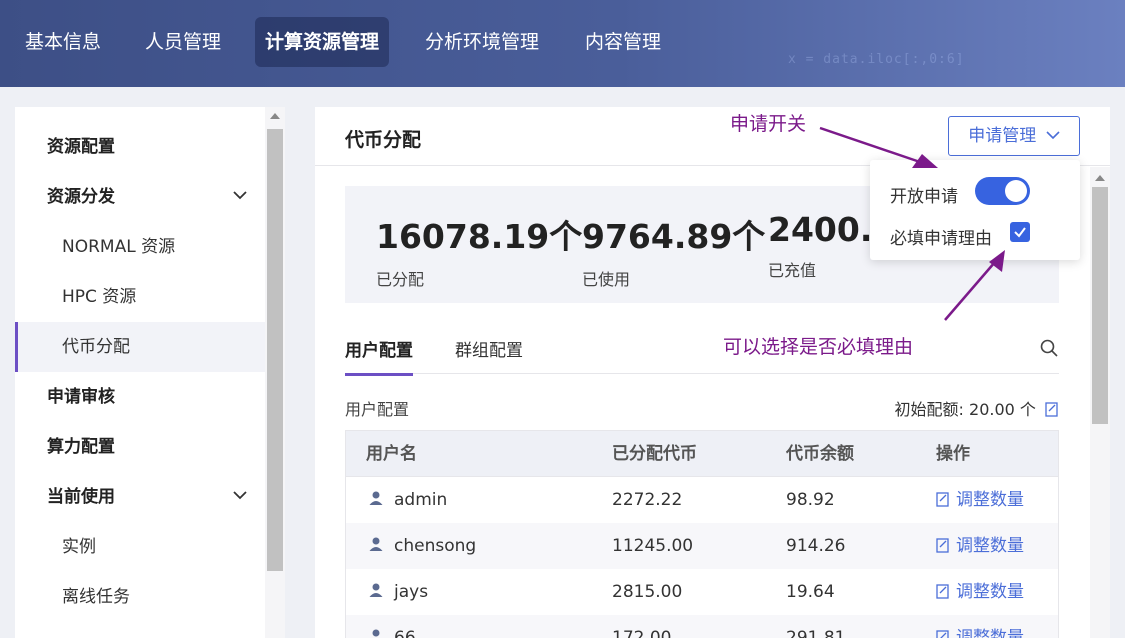  Describe the element at coordinates (391, 454) in the screenshot. I see `column-header-username: 用户名` at that location.